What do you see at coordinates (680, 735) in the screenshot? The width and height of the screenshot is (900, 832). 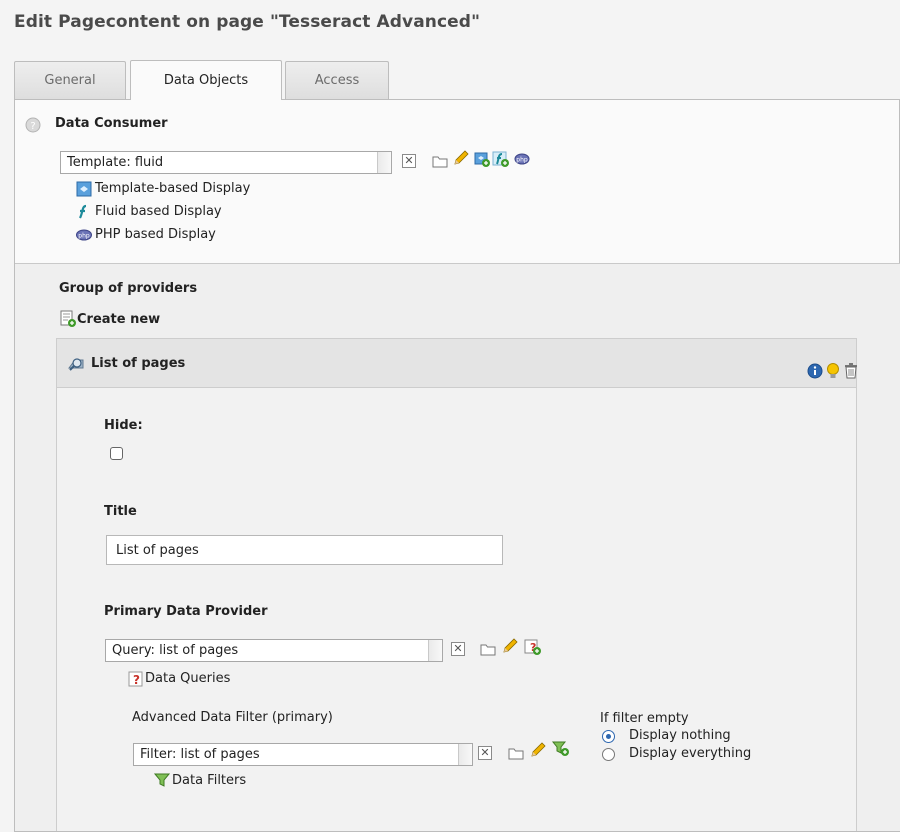 I see `display-nothing-label: Display nothing` at bounding box center [680, 735].